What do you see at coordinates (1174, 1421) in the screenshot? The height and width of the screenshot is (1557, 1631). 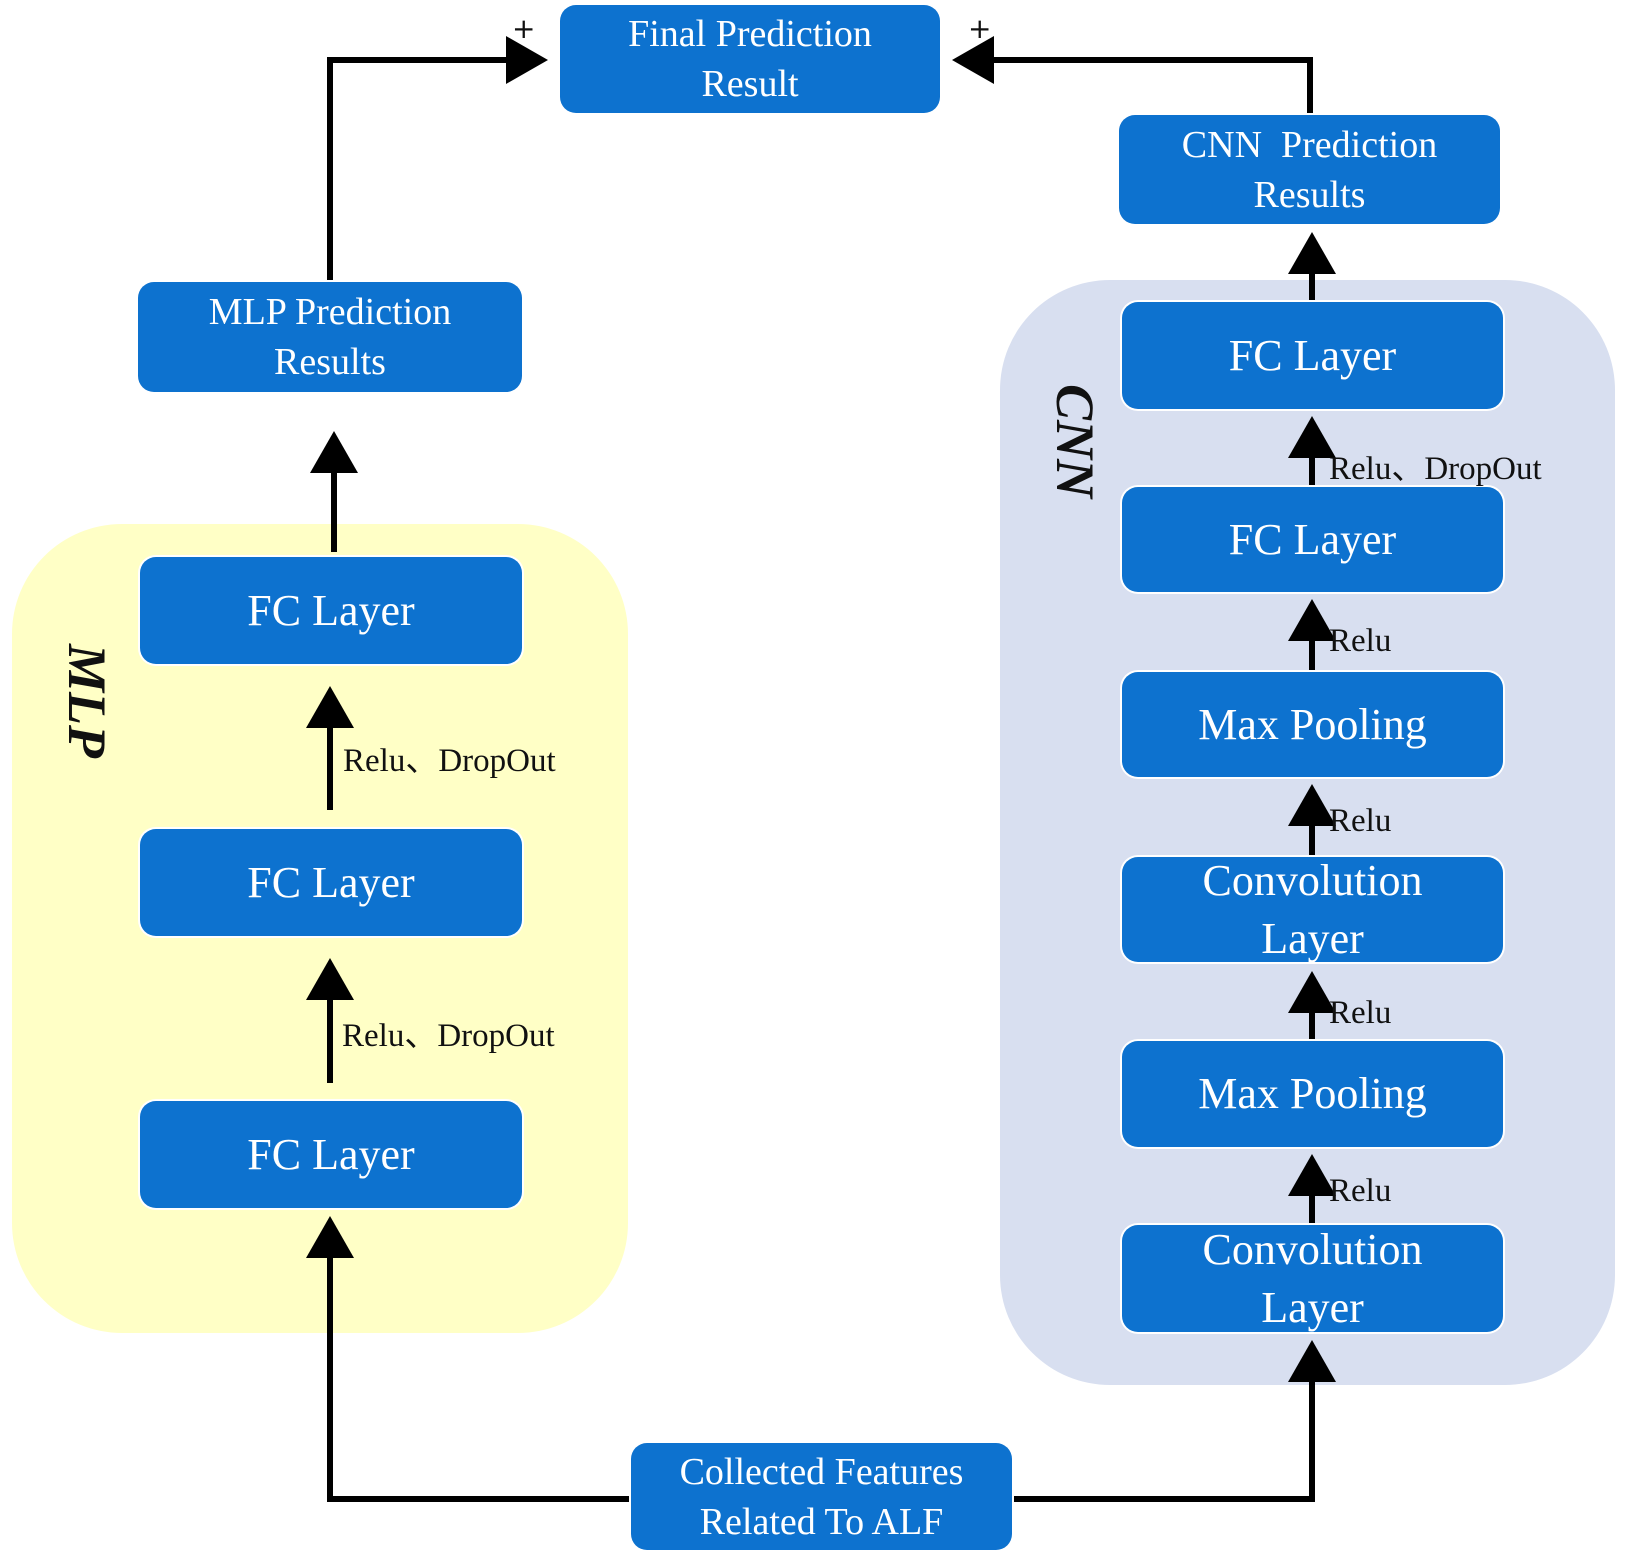 I see `input-to-cnn-arrow` at bounding box center [1174, 1421].